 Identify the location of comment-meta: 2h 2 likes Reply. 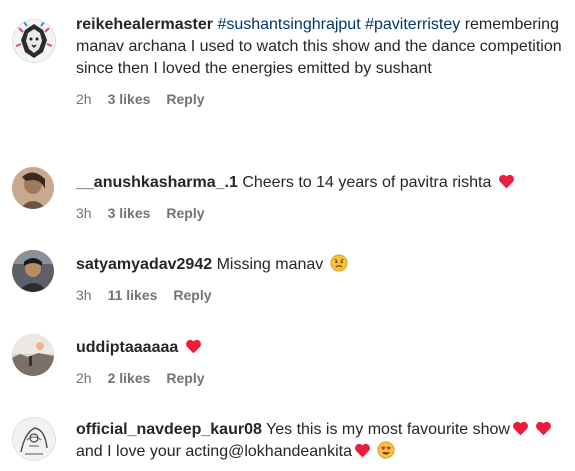
(319, 378).